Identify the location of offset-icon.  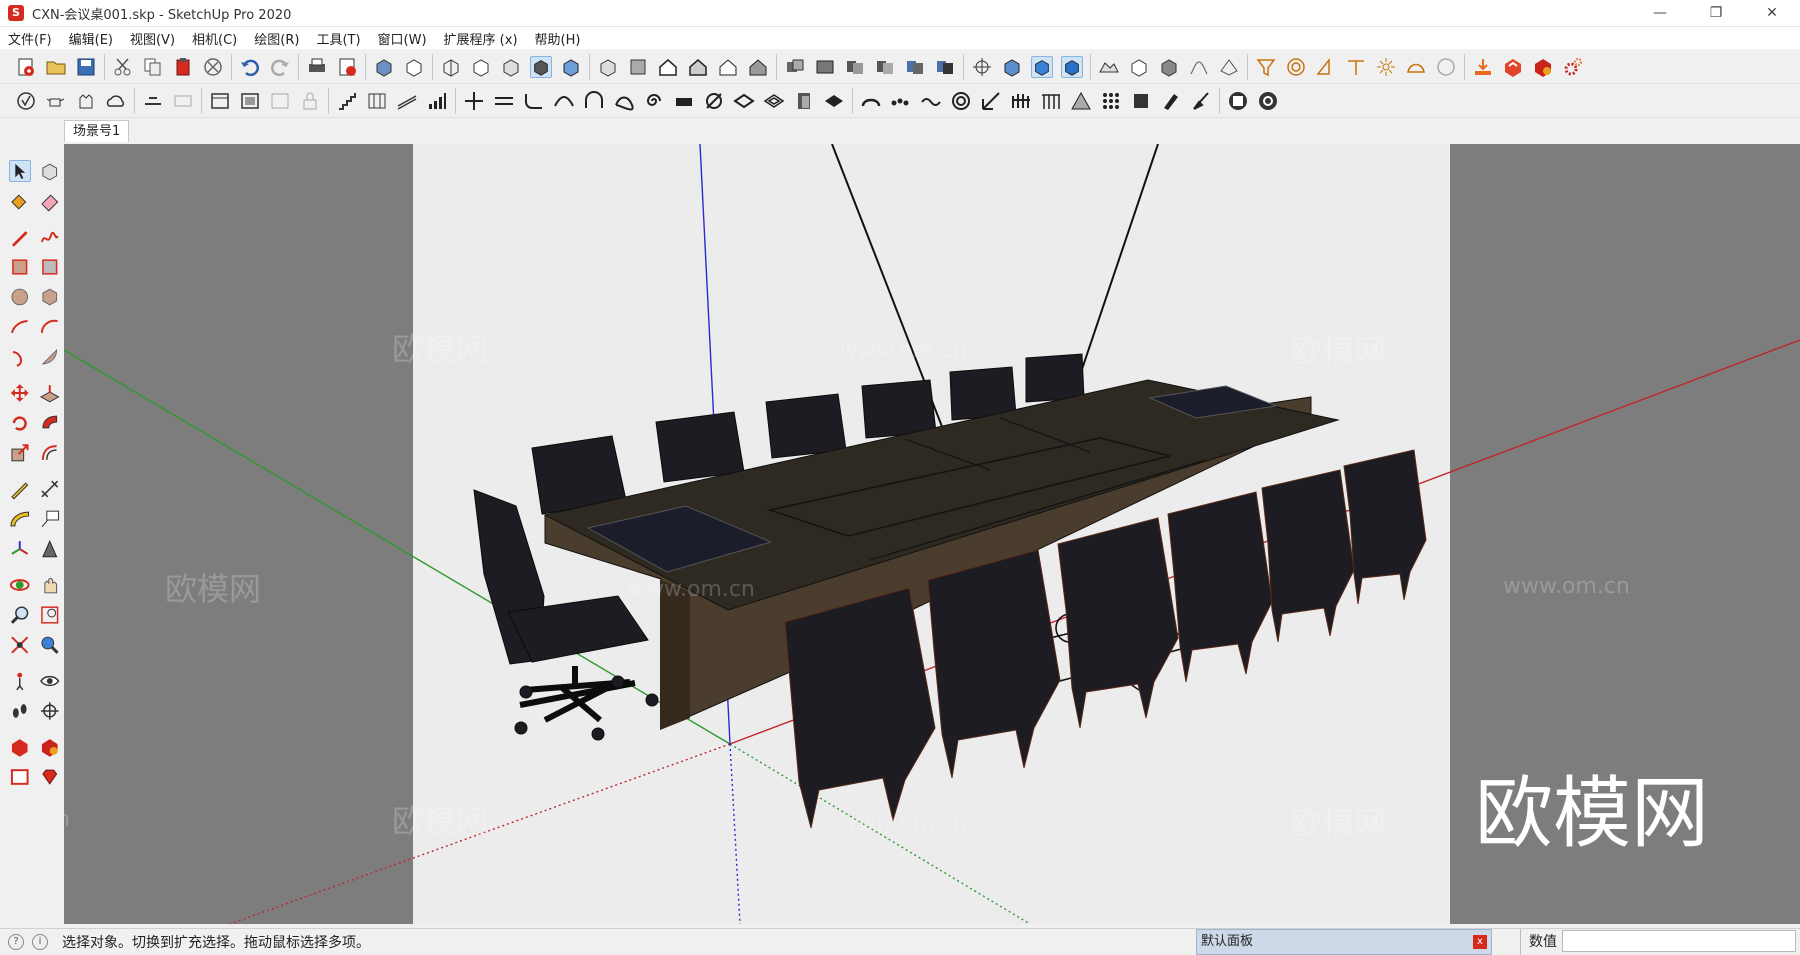
(50, 453).